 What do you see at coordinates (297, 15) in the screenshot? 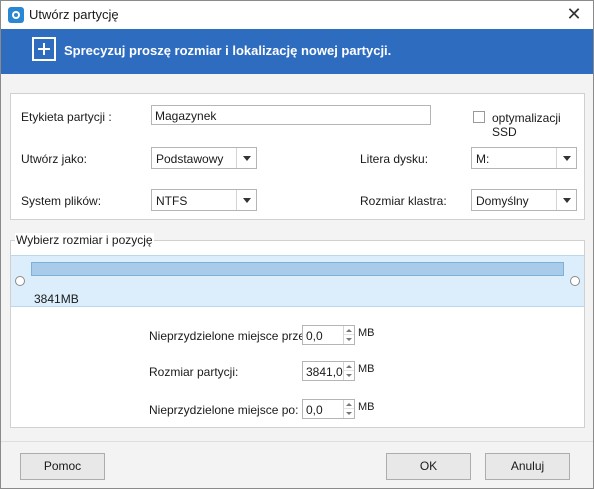
I see `title-bar: Utwórz partycję ✕` at bounding box center [297, 15].